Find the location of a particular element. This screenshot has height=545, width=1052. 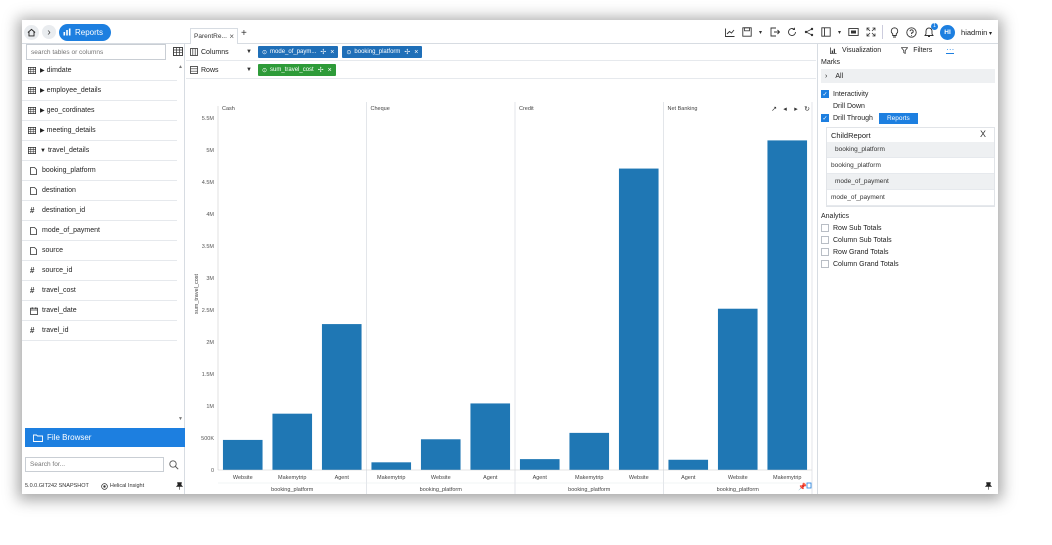

field-item: booking_platform is located at coordinates (99, 171).